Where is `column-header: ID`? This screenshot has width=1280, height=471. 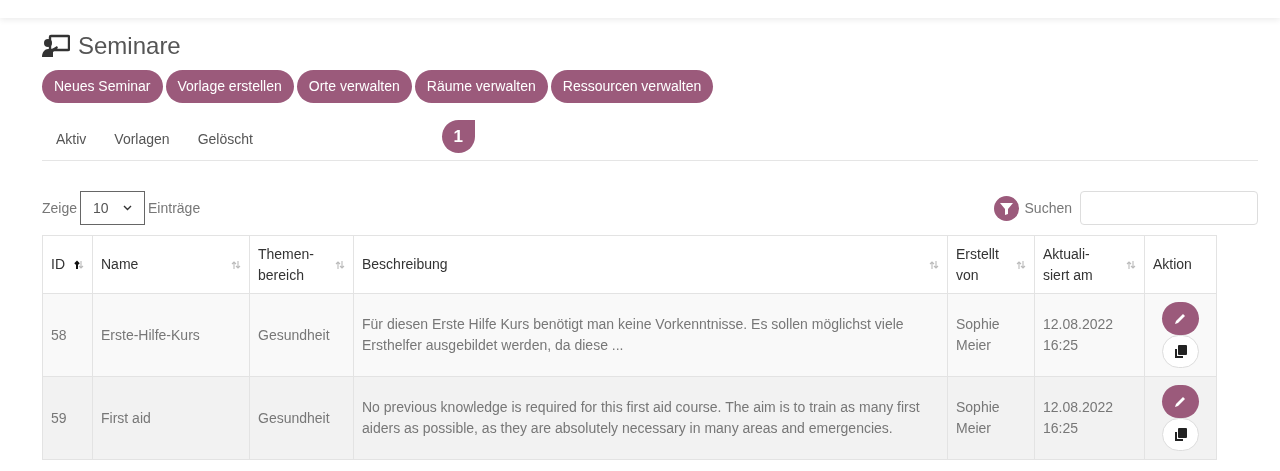
column-header: ID is located at coordinates (58, 264).